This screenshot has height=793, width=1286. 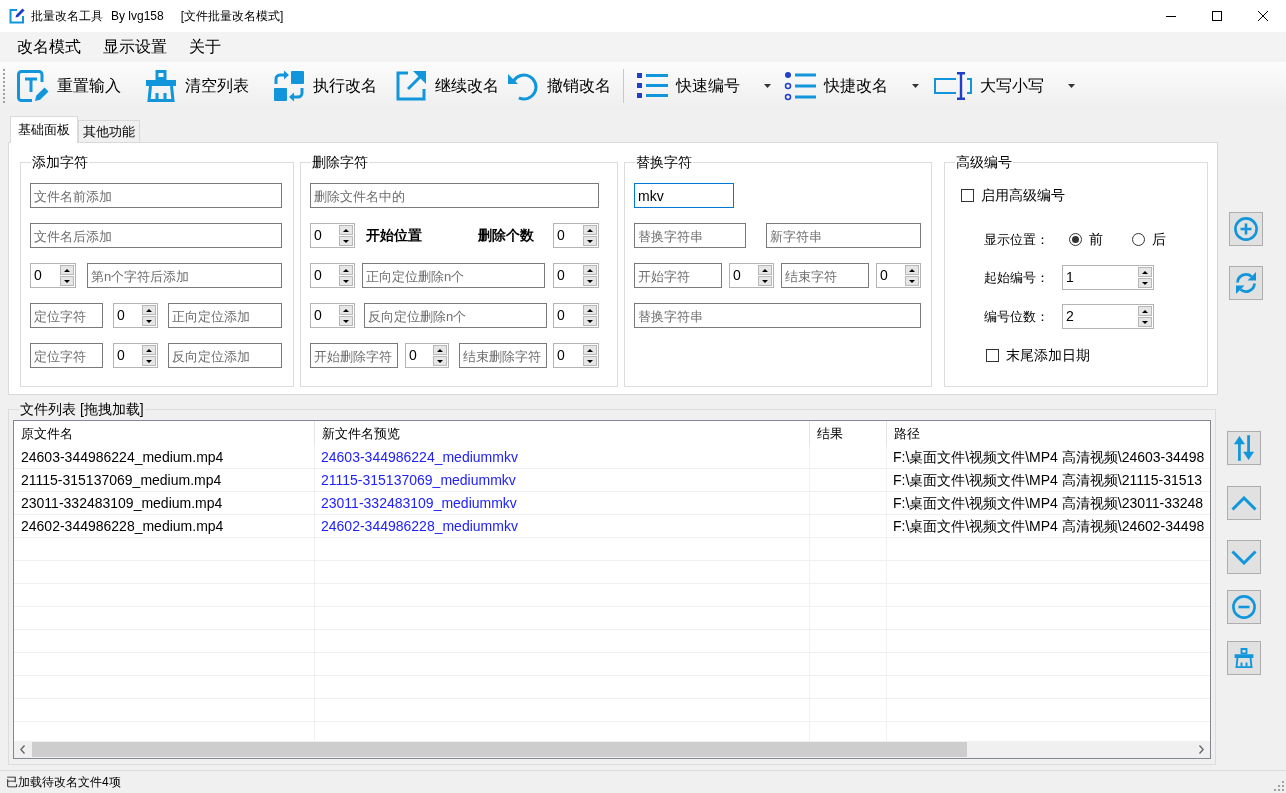 What do you see at coordinates (1244, 448) in the screenshot?
I see `sort-arrows-icon` at bounding box center [1244, 448].